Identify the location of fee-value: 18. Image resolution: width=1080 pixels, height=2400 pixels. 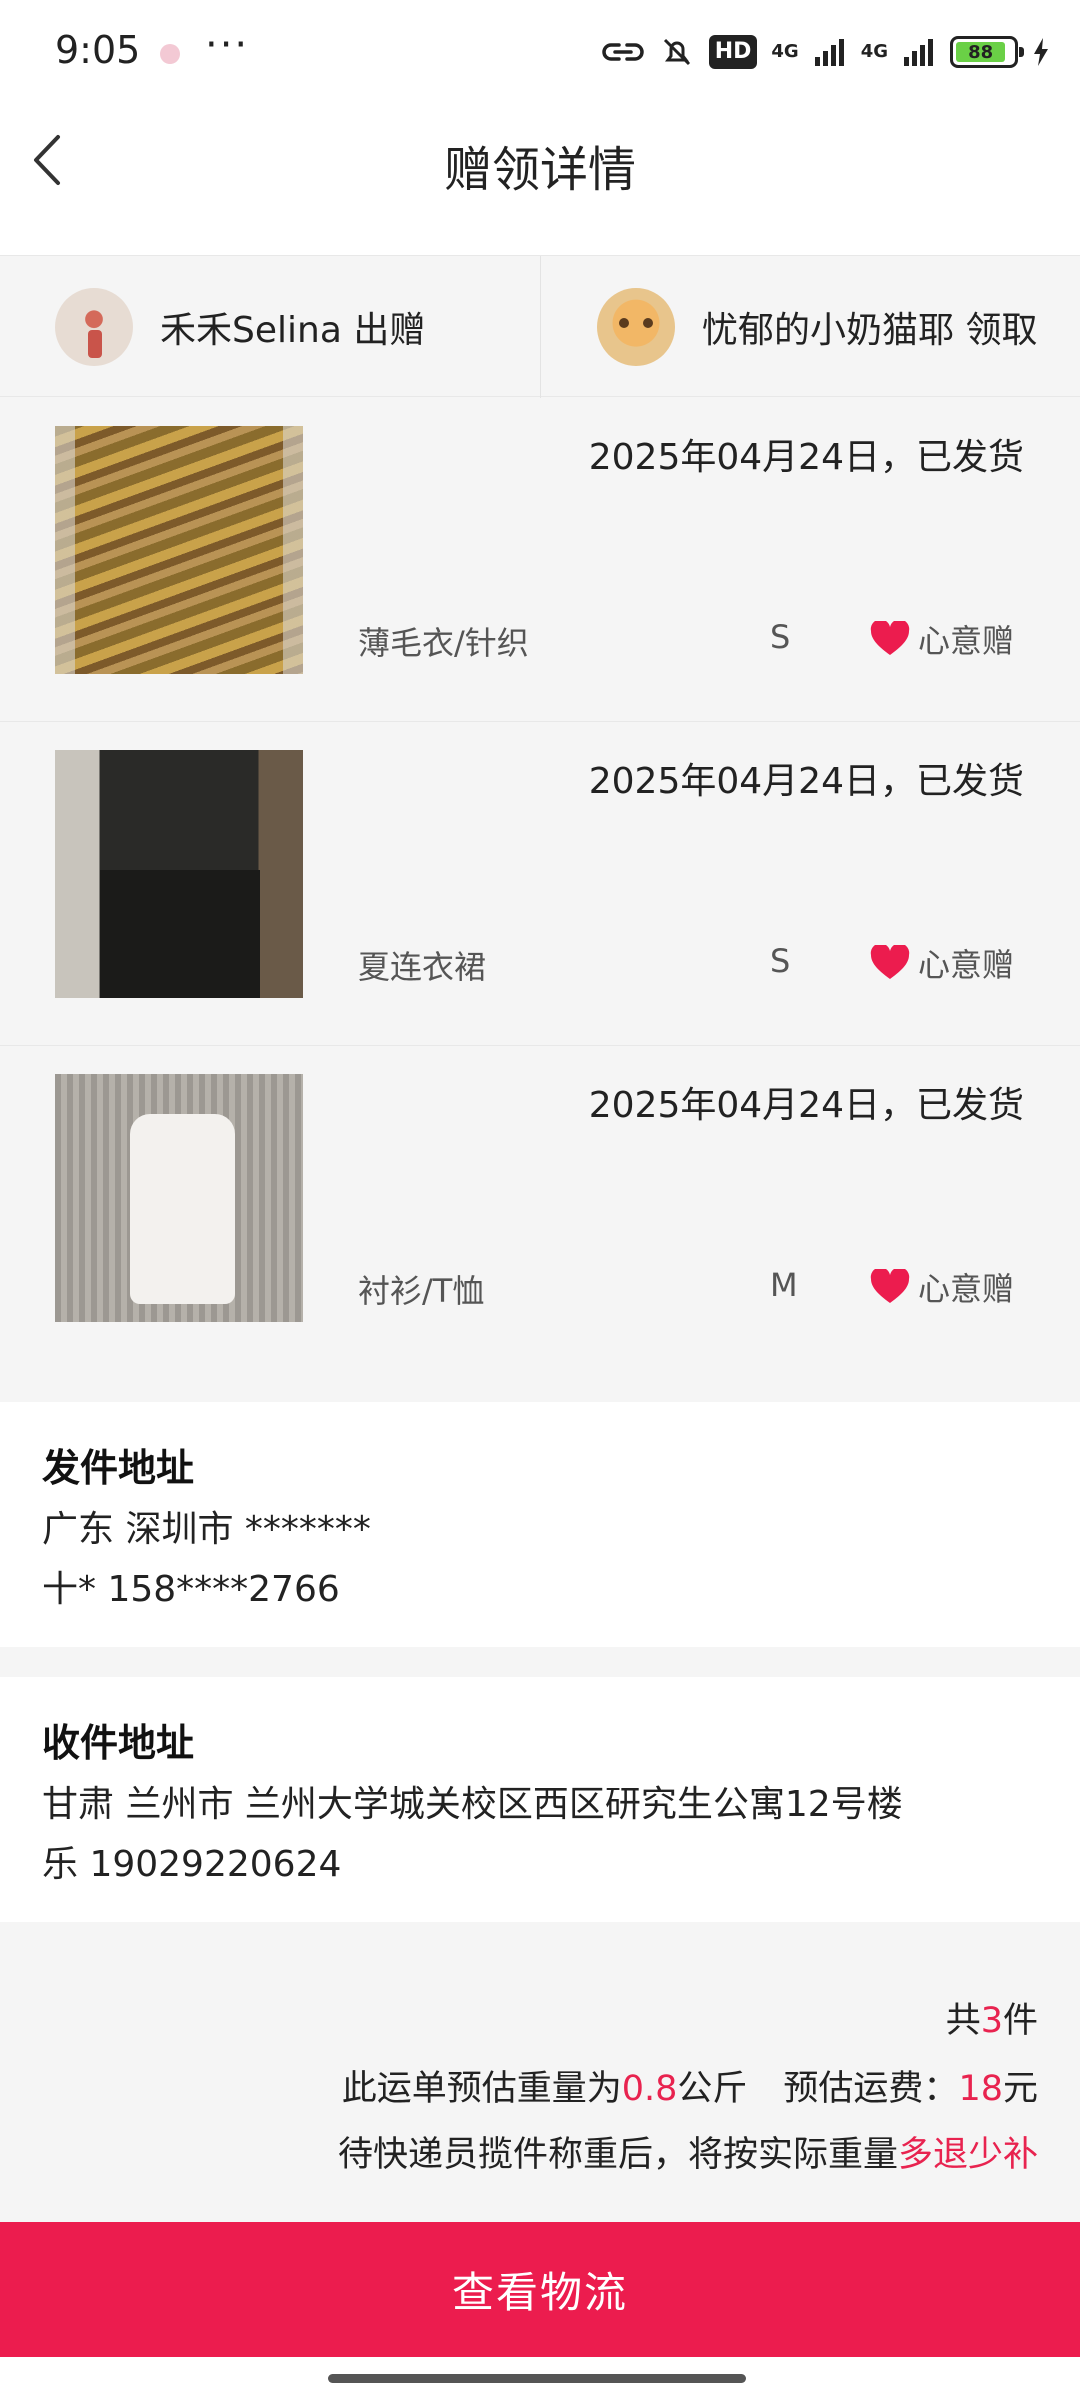
(980, 2089).